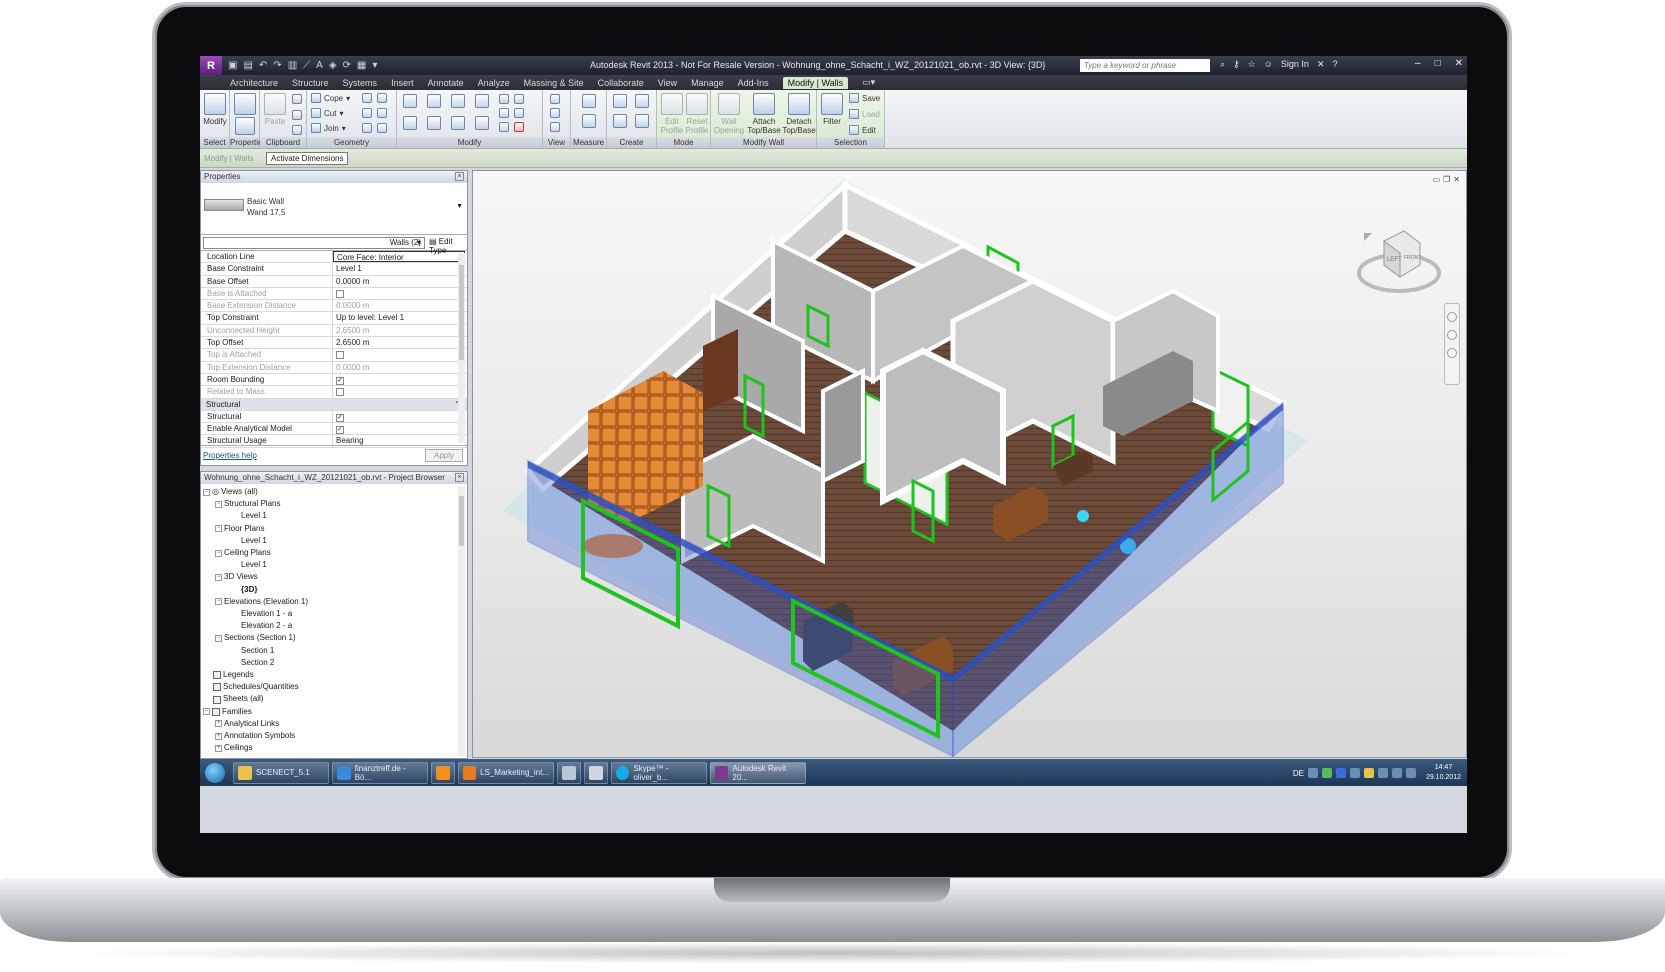  I want to click on trim-icon, so click(482, 123).